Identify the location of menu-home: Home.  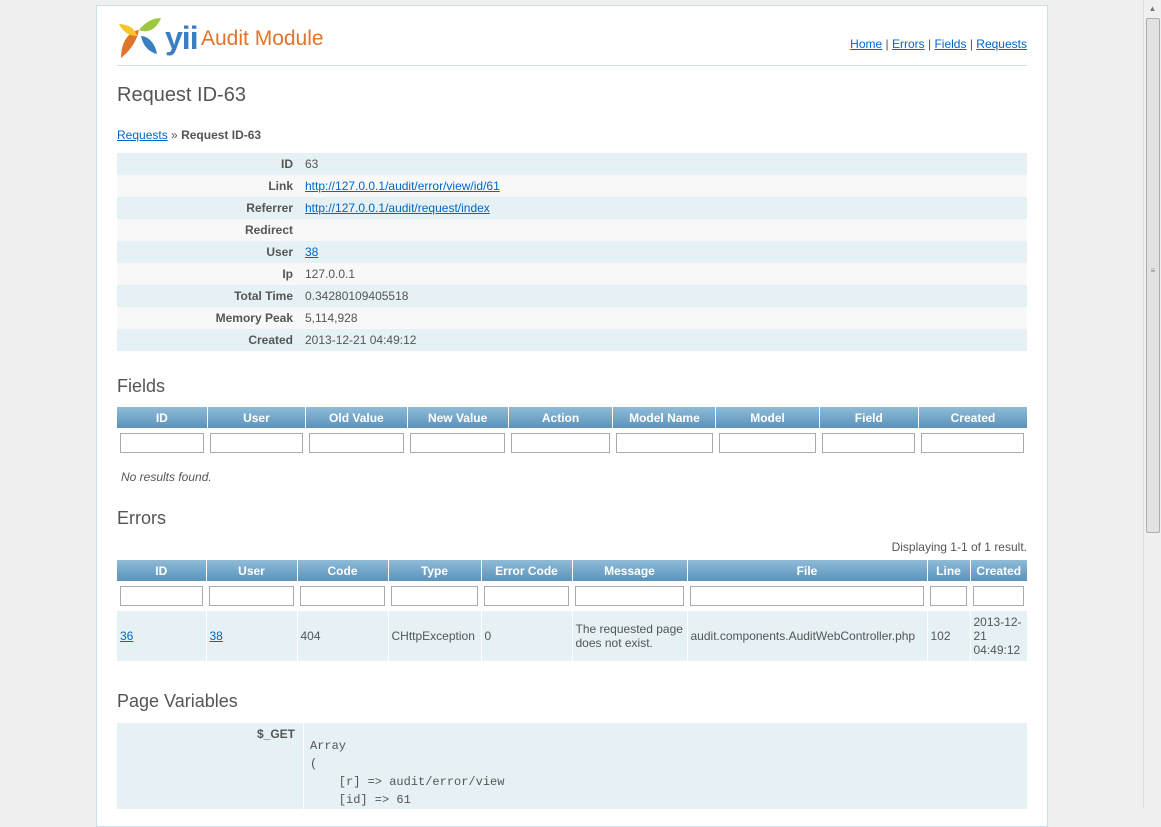
(866, 44).